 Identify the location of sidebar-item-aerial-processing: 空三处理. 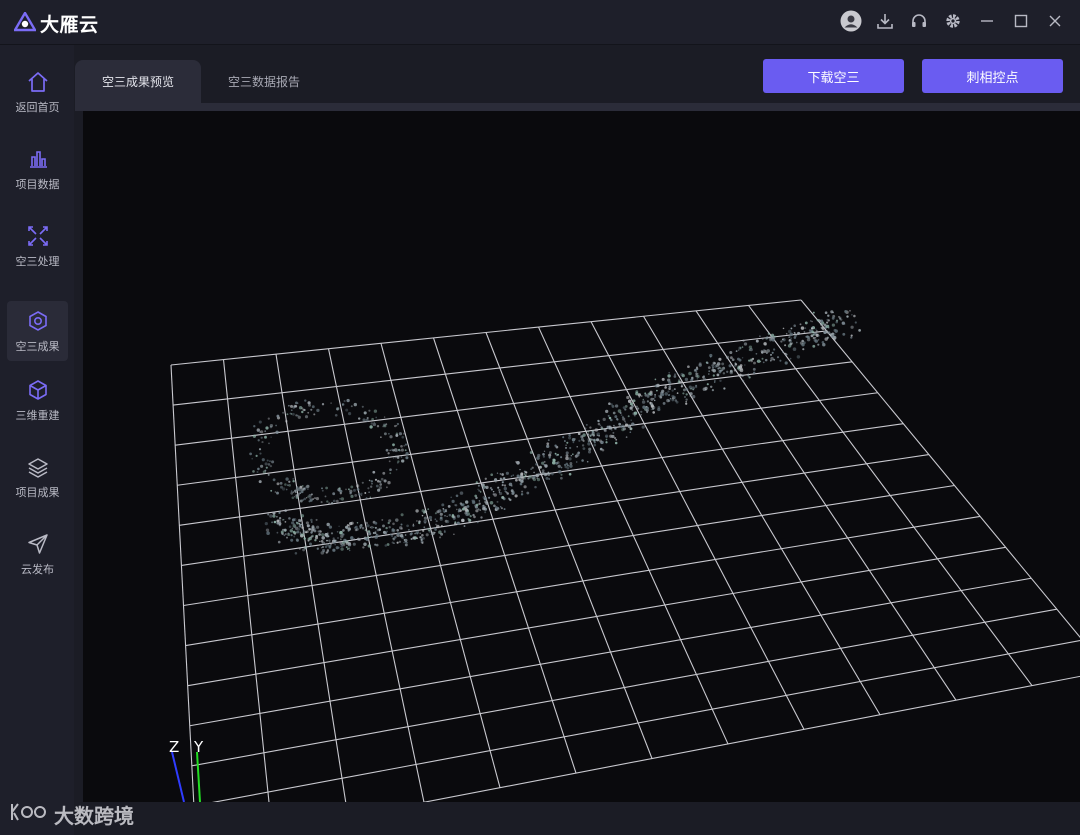
(37, 246).